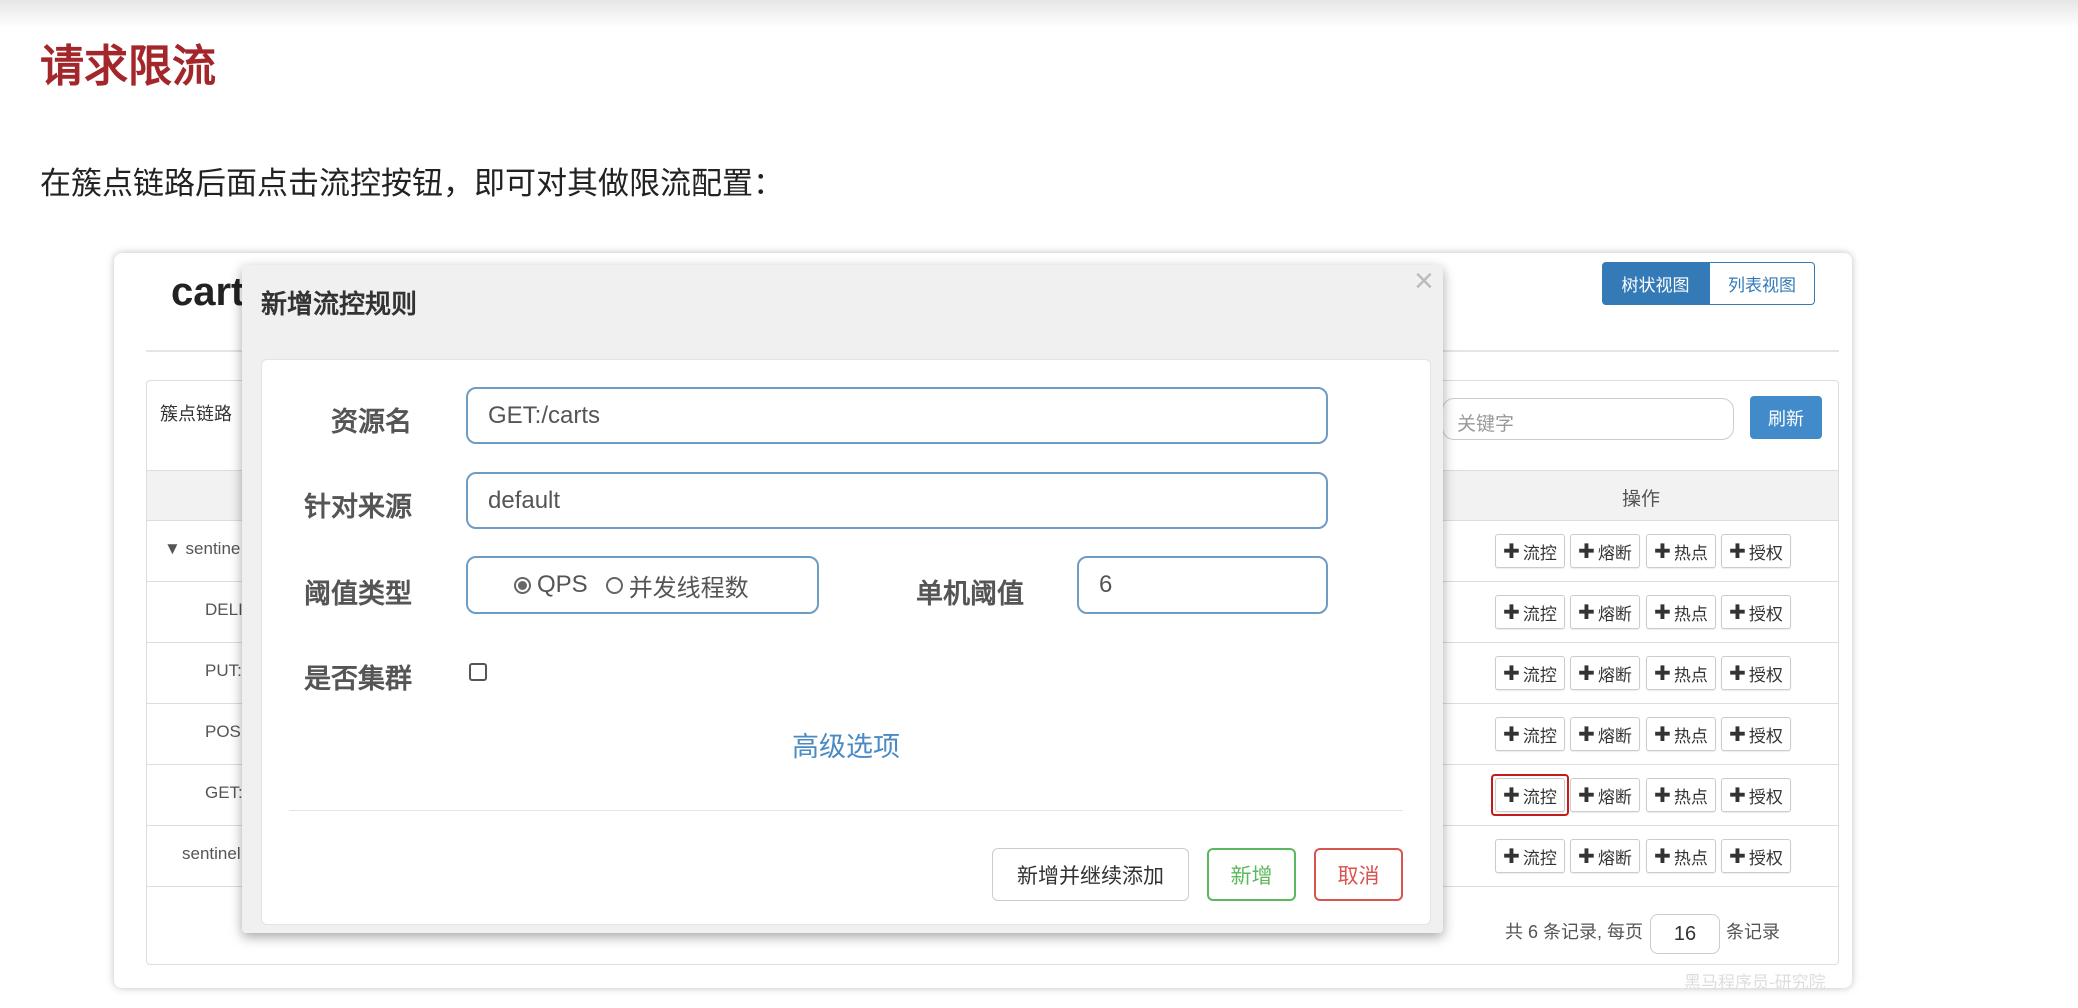  I want to click on ops-column-header: 操作, so click(1641, 499).